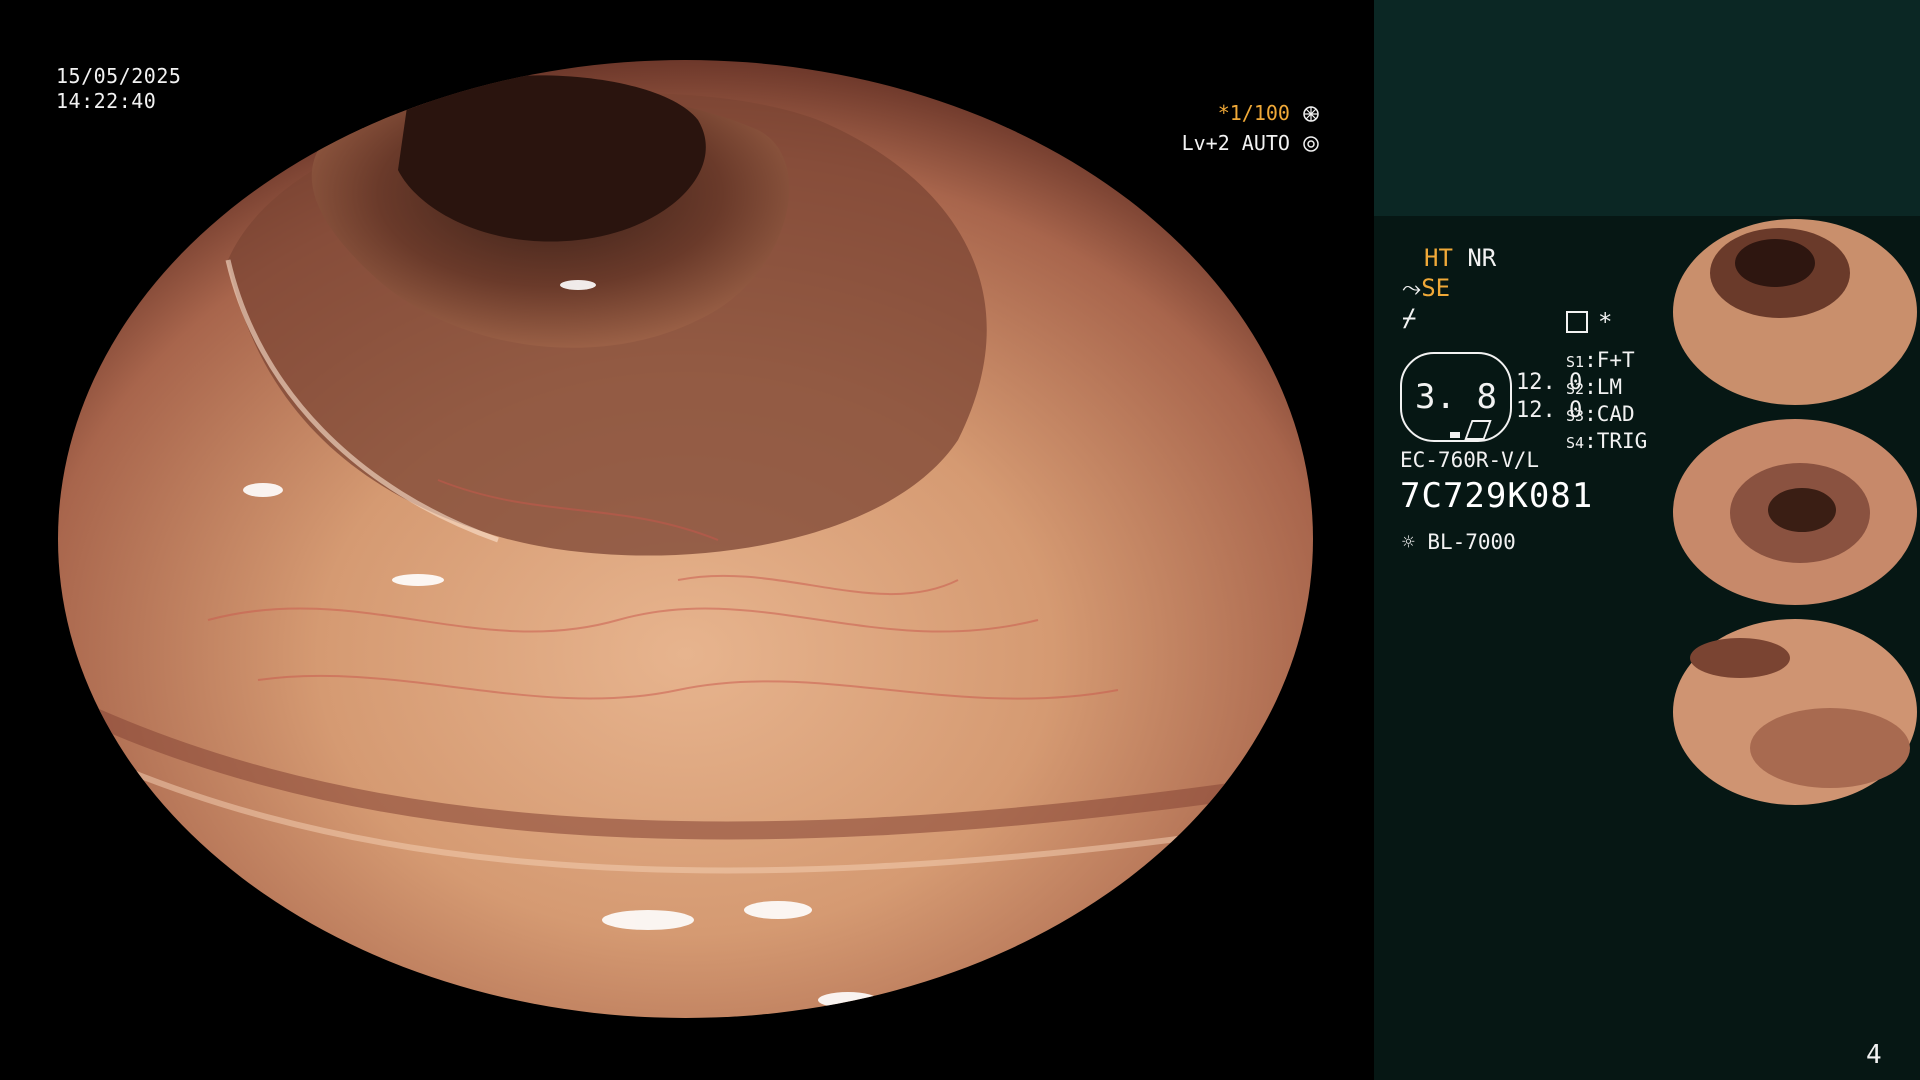 Image resolution: width=1920 pixels, height=1080 pixels. I want to click on scene-item: S3:CAD, so click(1600, 414).